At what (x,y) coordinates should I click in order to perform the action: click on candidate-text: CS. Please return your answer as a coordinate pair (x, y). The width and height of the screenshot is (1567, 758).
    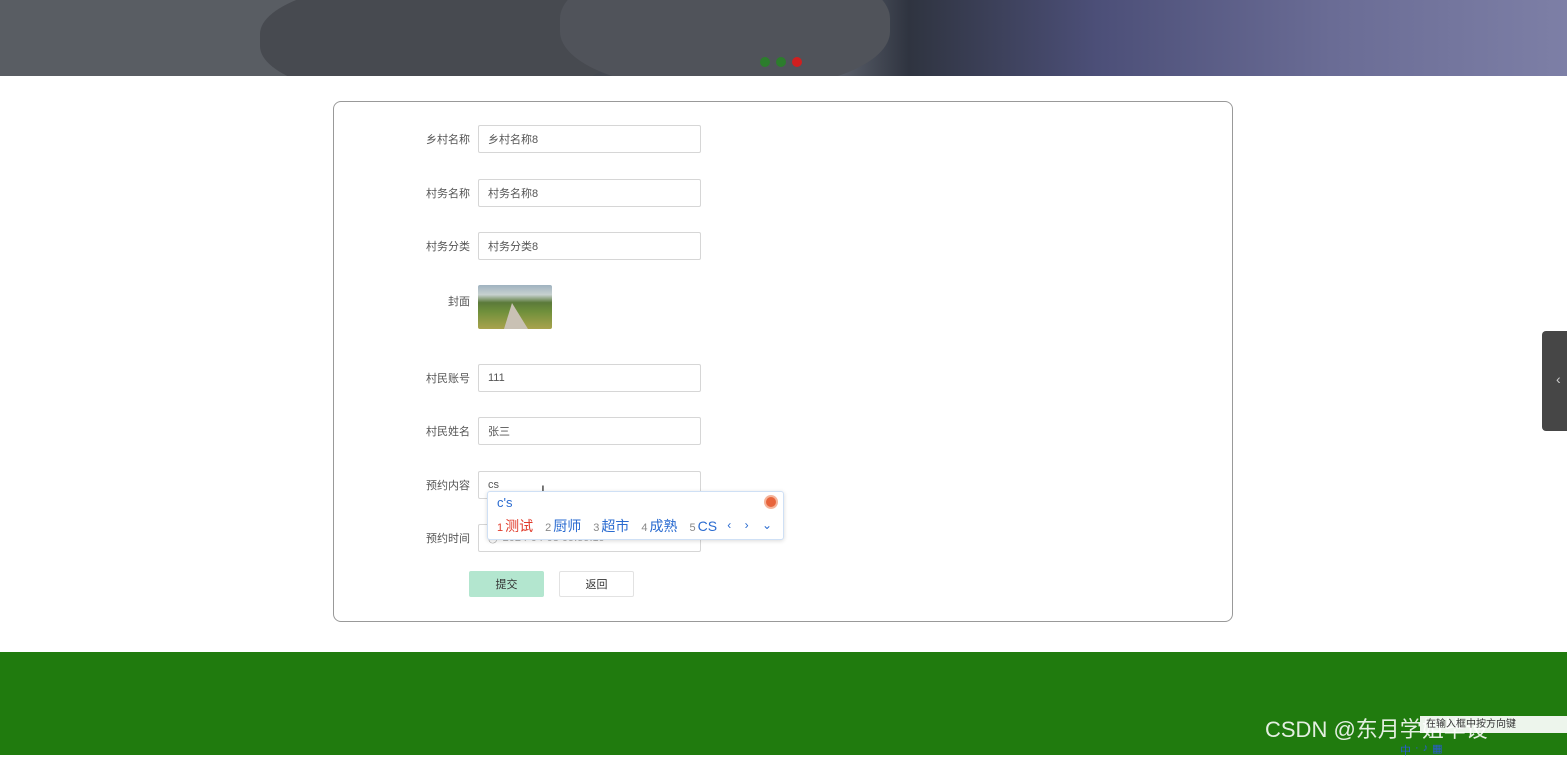
    Looking at the image, I should click on (707, 526).